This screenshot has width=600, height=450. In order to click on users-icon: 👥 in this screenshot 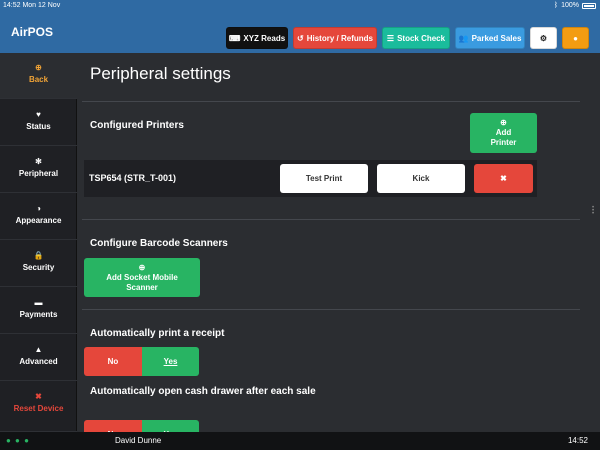, I will do `click(463, 38)`.